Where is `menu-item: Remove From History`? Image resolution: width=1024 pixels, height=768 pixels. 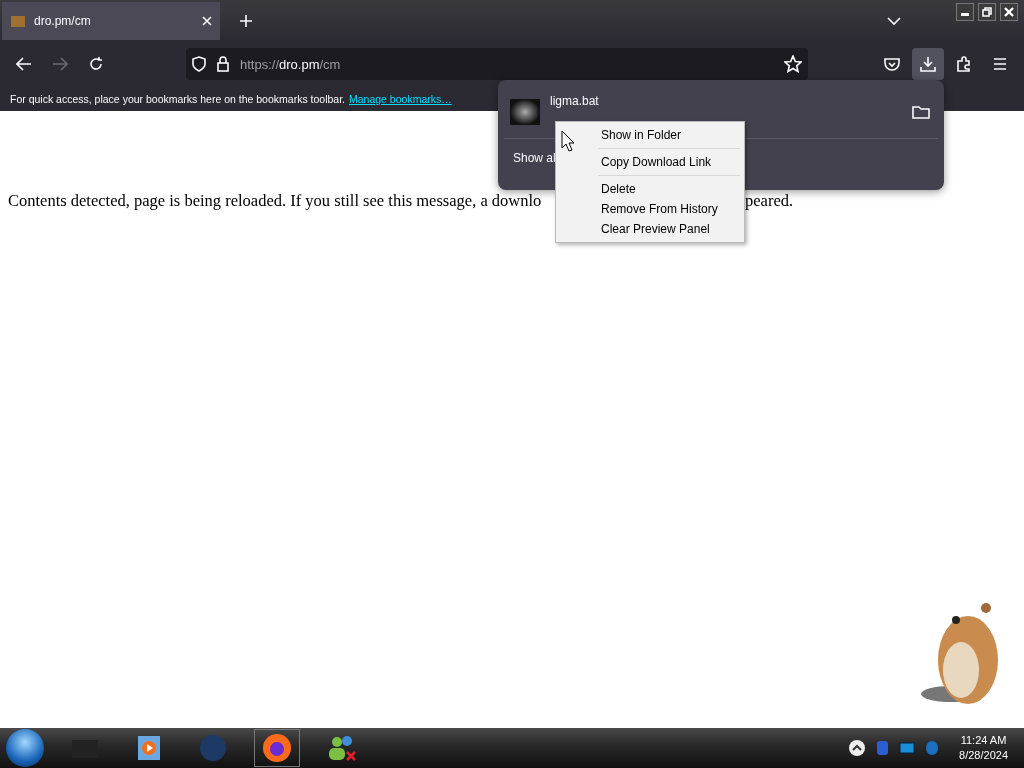 menu-item: Remove From History is located at coordinates (650, 209).